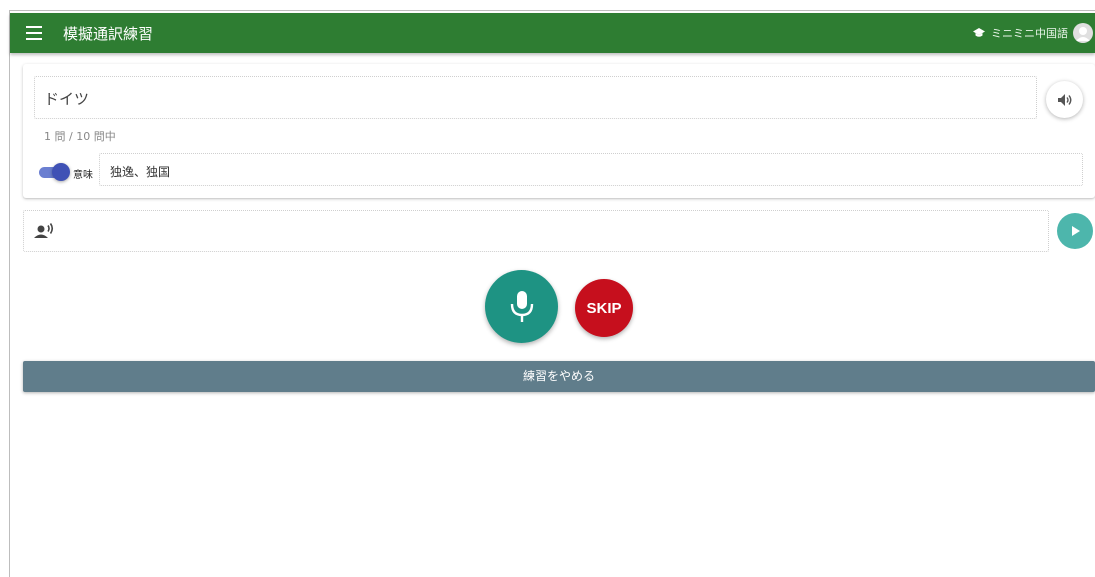 This screenshot has width=1095, height=577. I want to click on question-counter: 1 問 / 10 問中, so click(80, 136).